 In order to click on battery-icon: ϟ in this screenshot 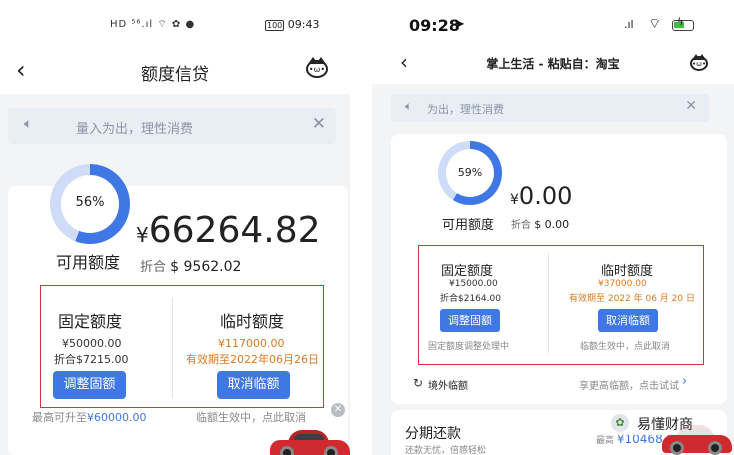, I will do `click(683, 24)`.